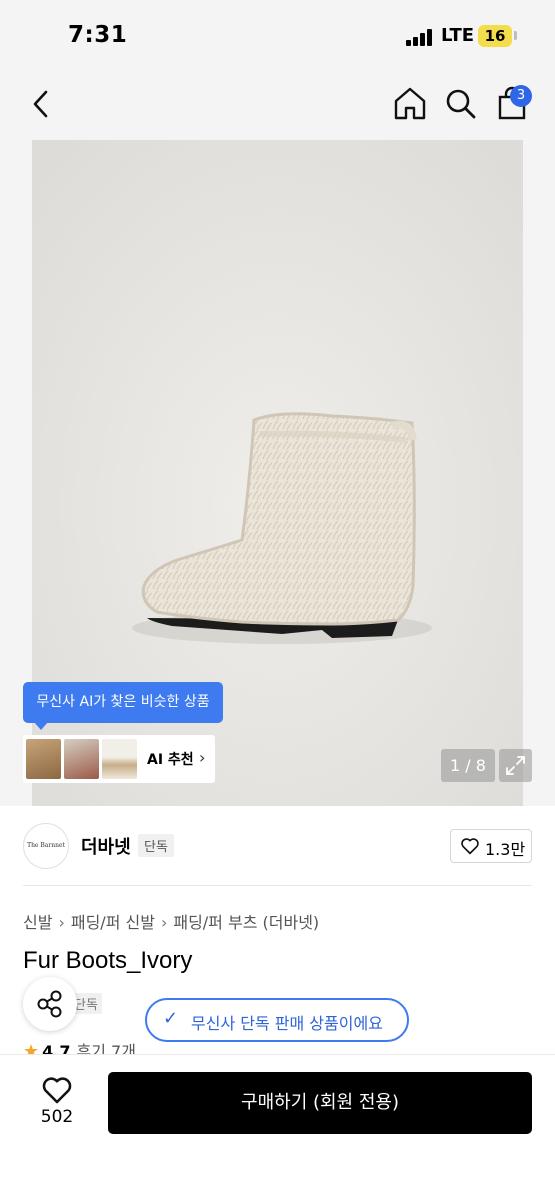 The image size is (555, 1201). What do you see at coordinates (37, 922) in the screenshot?
I see `breadcrumb-item: 신발` at bounding box center [37, 922].